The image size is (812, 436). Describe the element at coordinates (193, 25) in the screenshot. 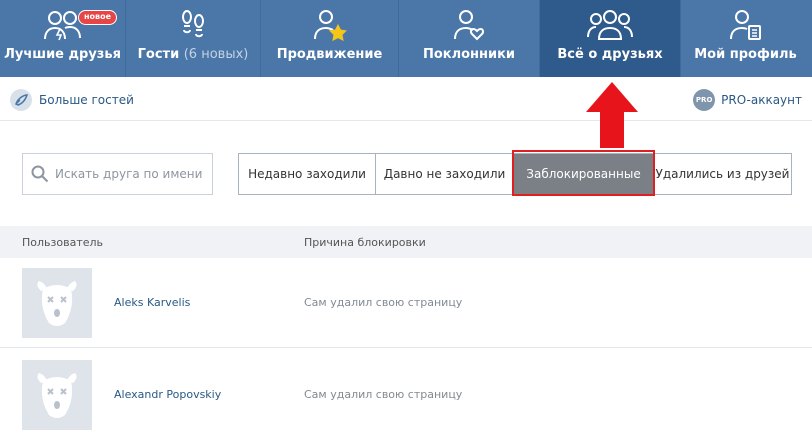

I see `guests-footprints-icon` at that location.